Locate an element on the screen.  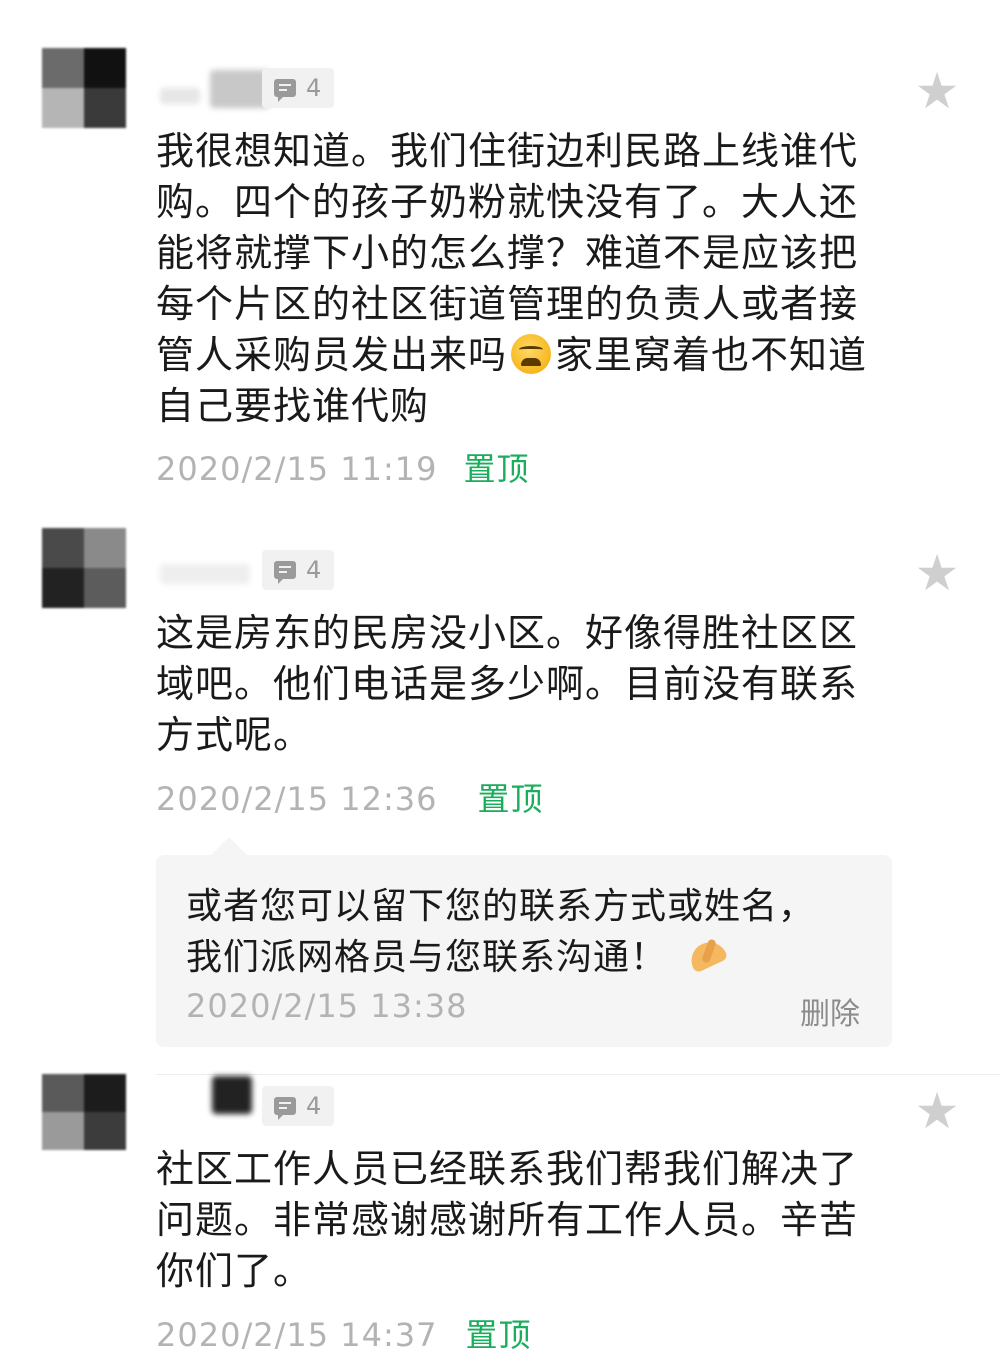
hand-icon is located at coordinates (707, 956).